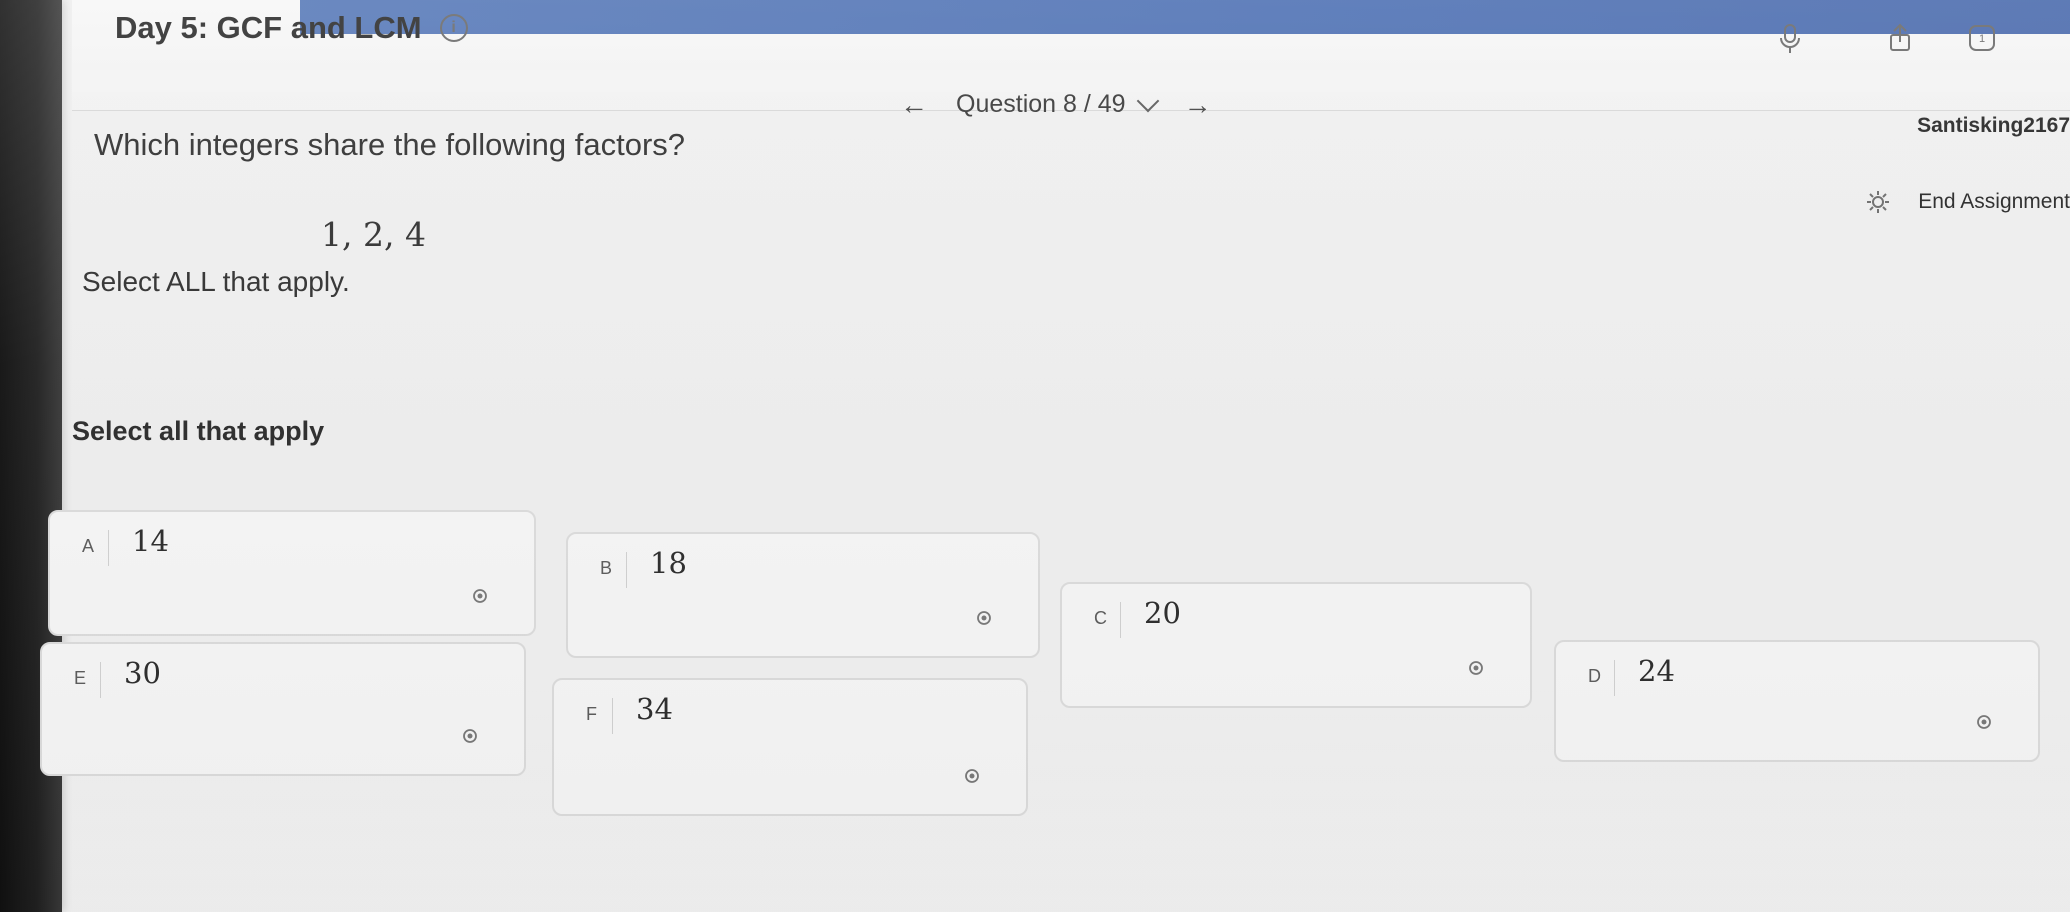 This screenshot has height=912, width=2070. Describe the element at coordinates (1198, 104) in the screenshot. I see `arrow-right-icon: →` at that location.